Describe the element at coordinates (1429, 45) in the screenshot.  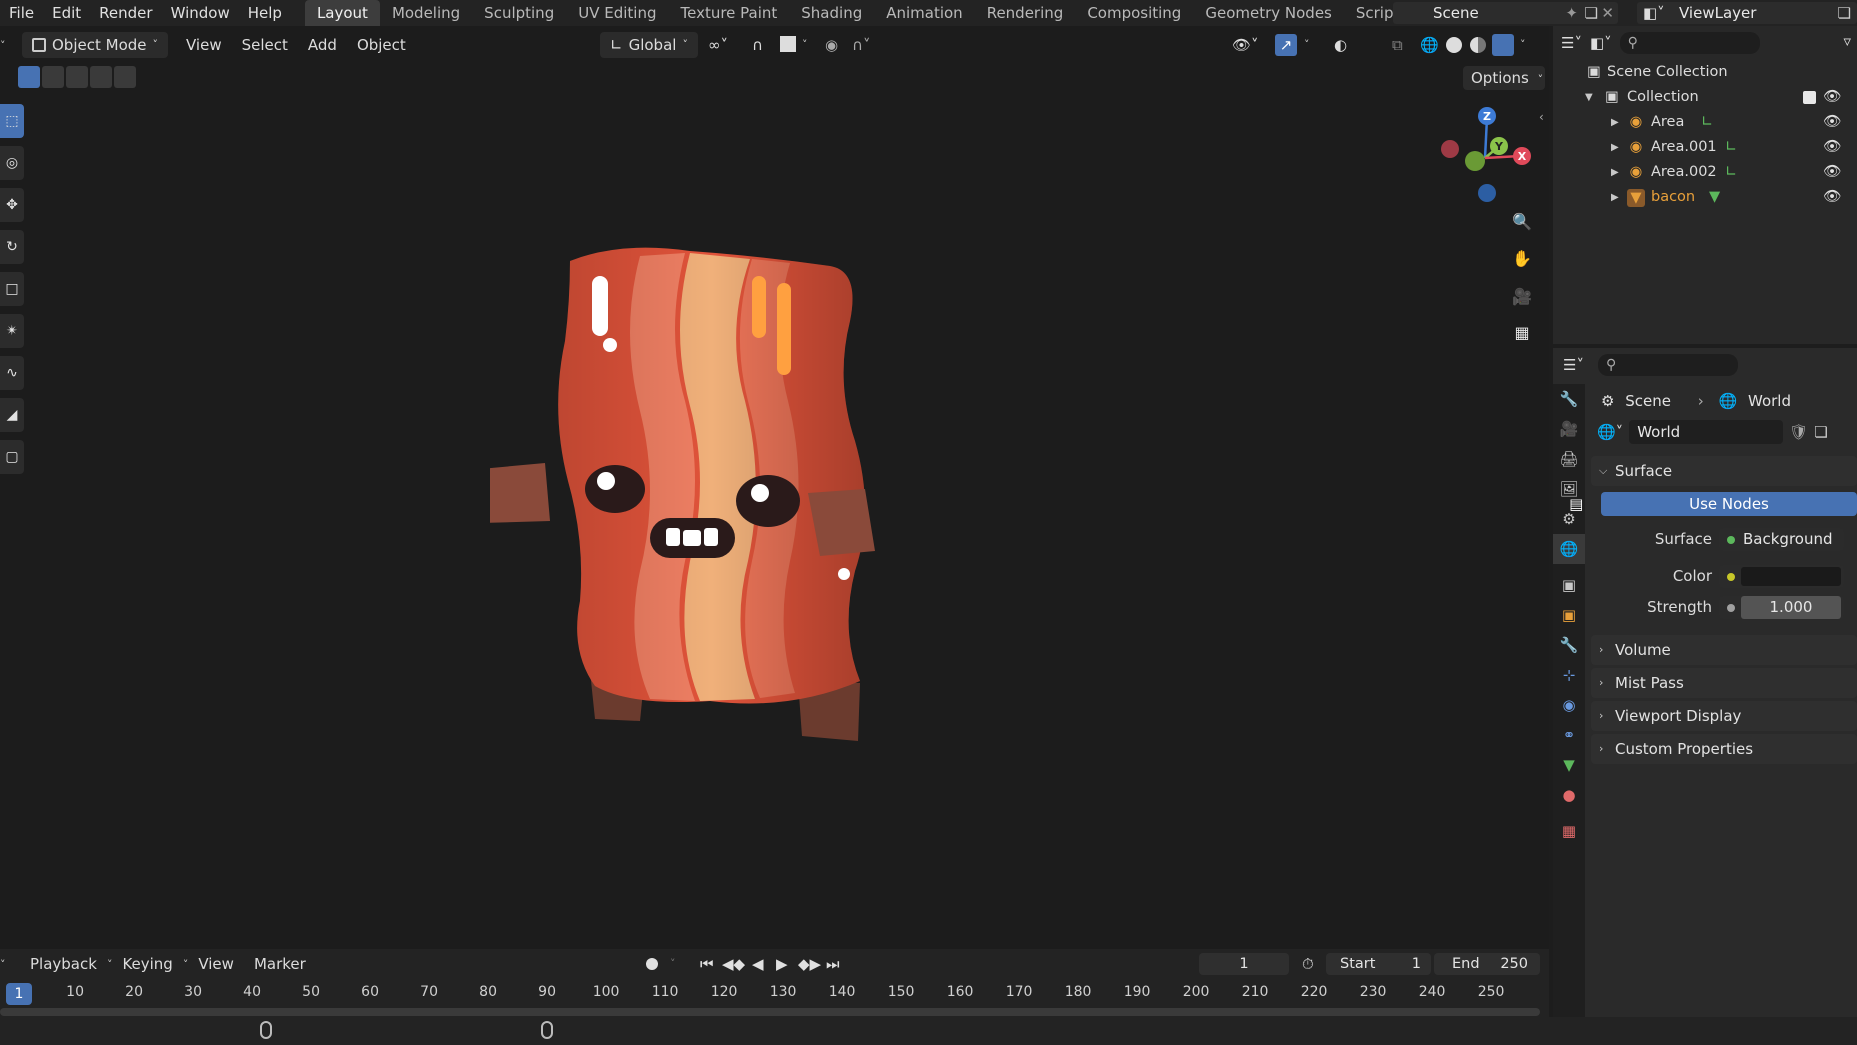
I see `wireframe-shading-icon: 🌐` at that location.